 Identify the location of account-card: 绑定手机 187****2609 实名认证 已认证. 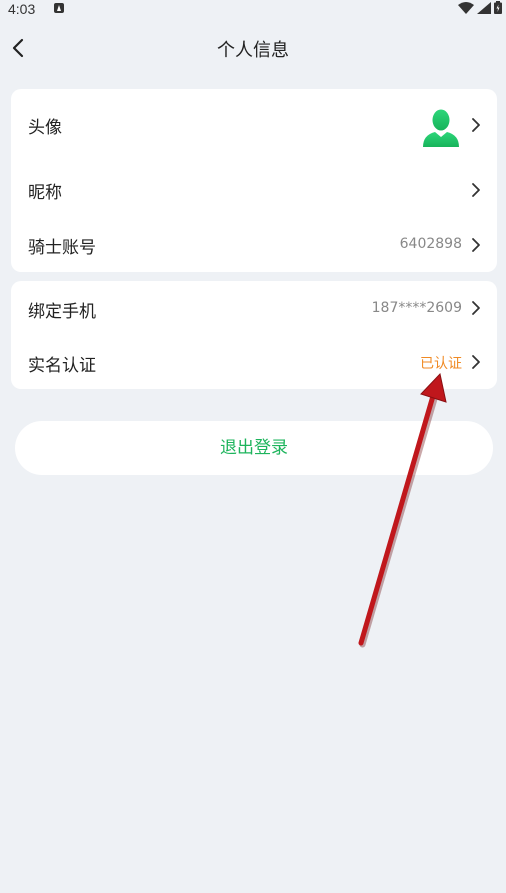
(254, 335).